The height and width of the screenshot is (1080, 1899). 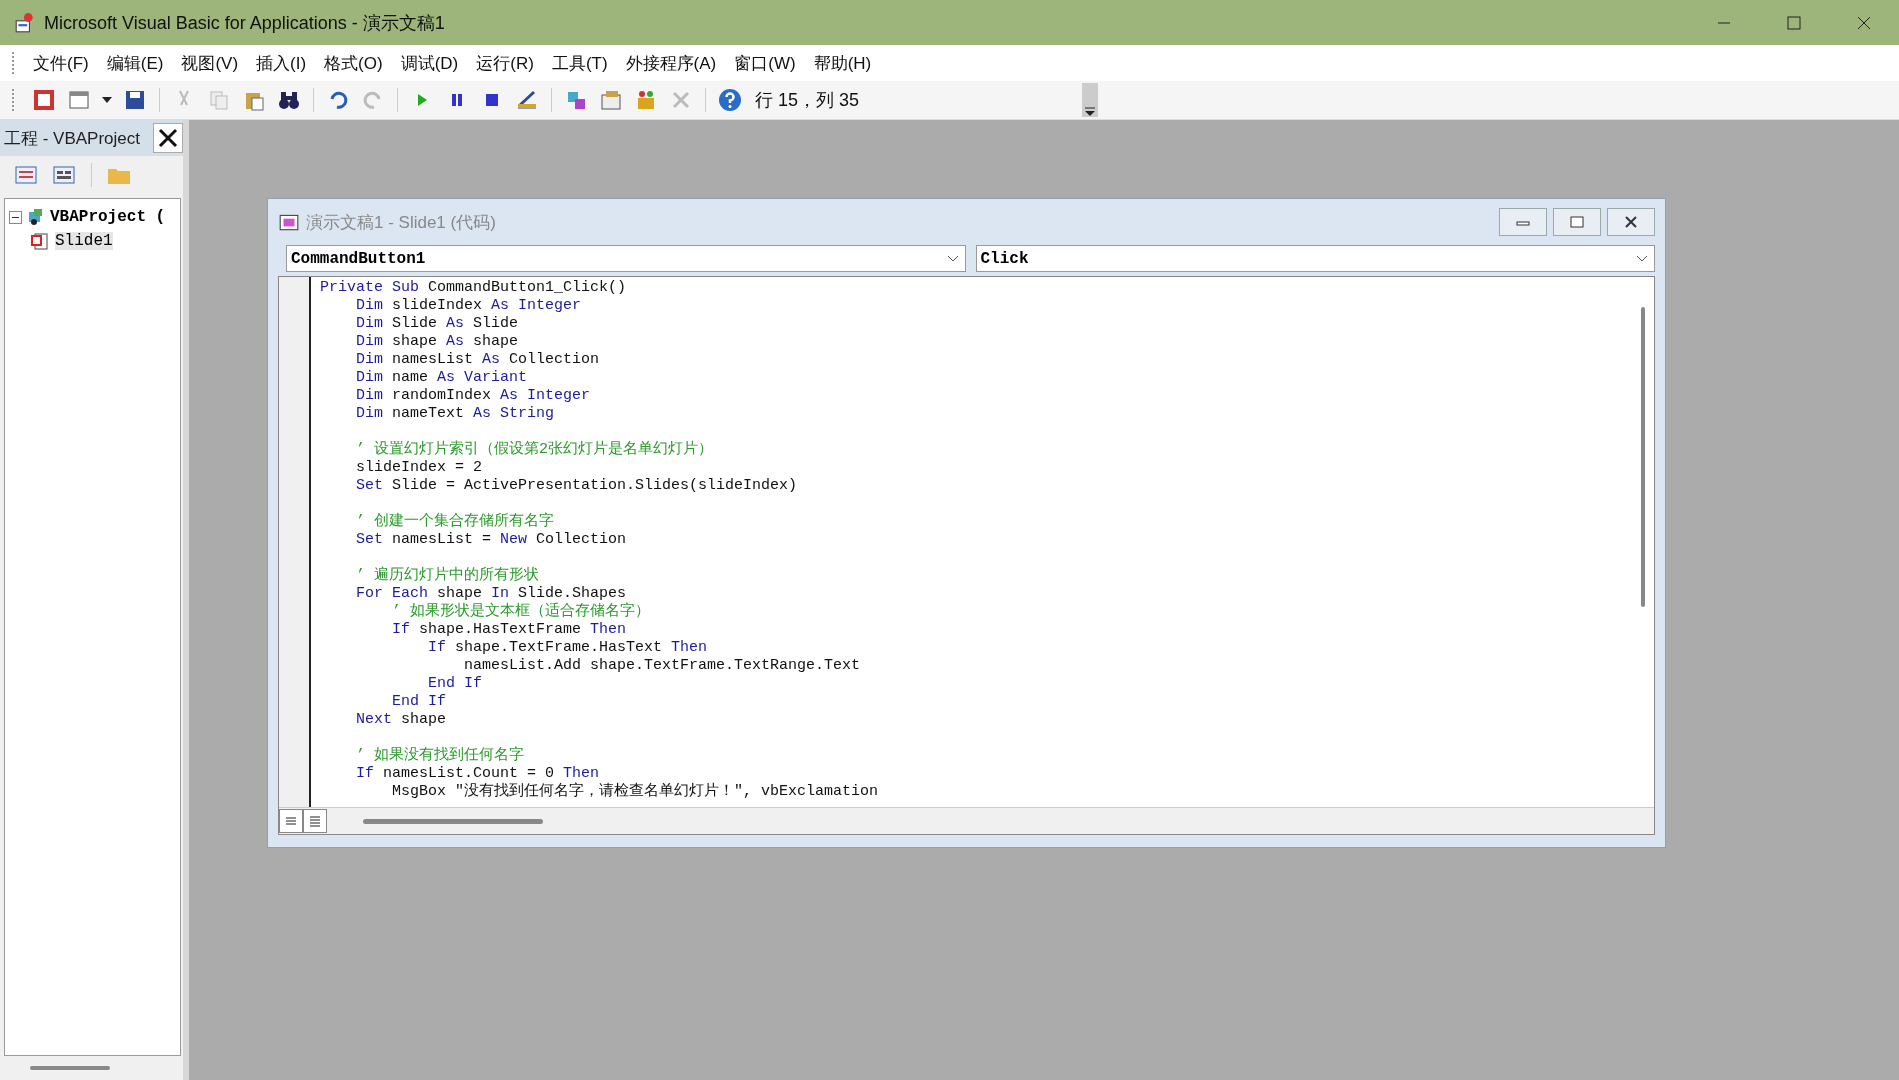 I want to click on window-title: Microsoft Visual Basic for Applications - 演示文稿1, so click(x=245, y=23).